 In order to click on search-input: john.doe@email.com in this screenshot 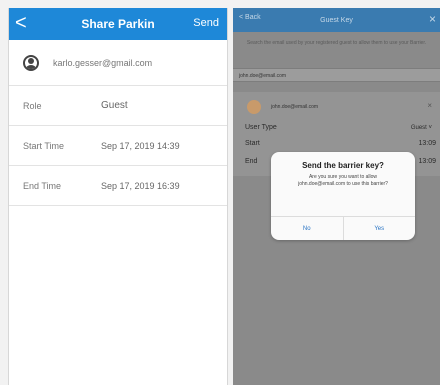, I will do `click(336, 75)`.